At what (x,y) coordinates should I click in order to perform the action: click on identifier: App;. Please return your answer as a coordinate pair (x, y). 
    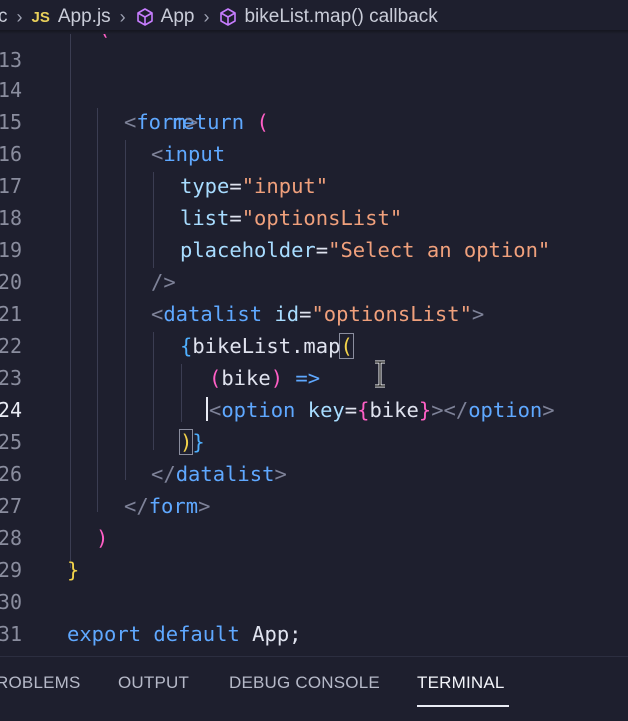
    Looking at the image, I should click on (277, 634).